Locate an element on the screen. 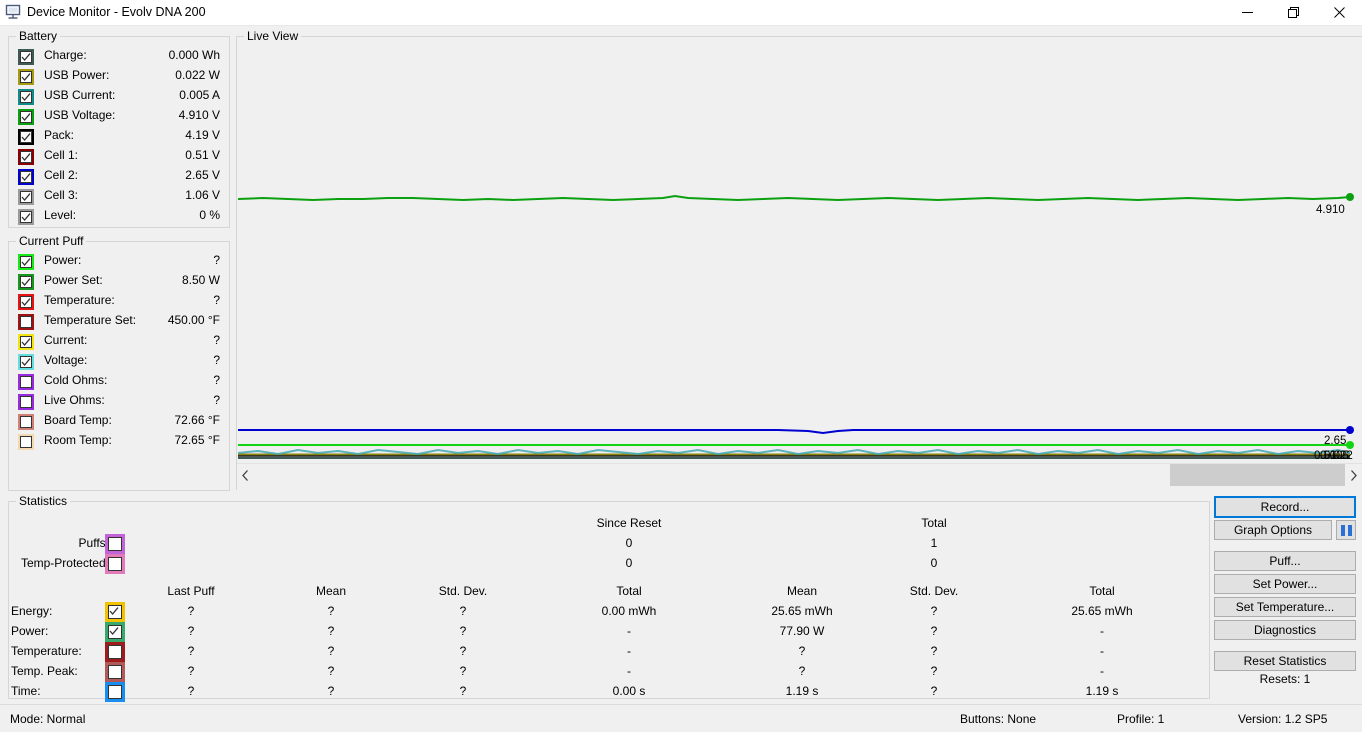 The height and width of the screenshot is (732, 1362). pause-icon is located at coordinates (1346, 530).